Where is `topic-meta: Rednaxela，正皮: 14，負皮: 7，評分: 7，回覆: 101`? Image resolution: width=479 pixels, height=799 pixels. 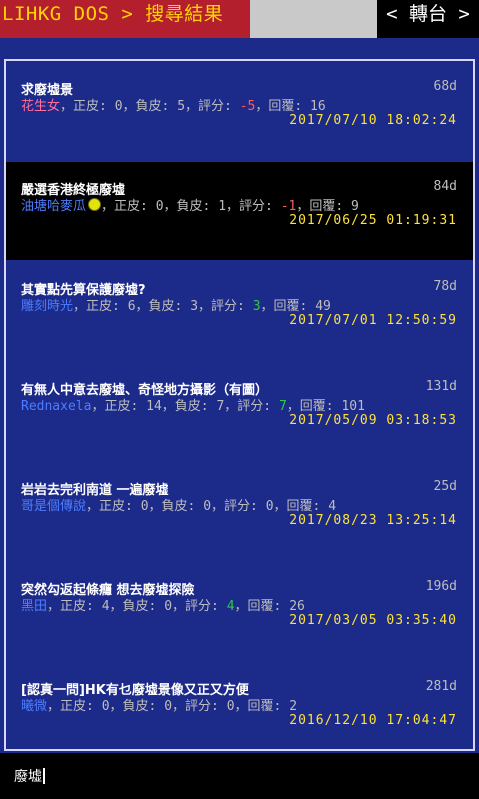 topic-meta: Rednaxela，正皮: 14，負皮: 7，評分: 7，回覆: 101 is located at coordinates (193, 404).